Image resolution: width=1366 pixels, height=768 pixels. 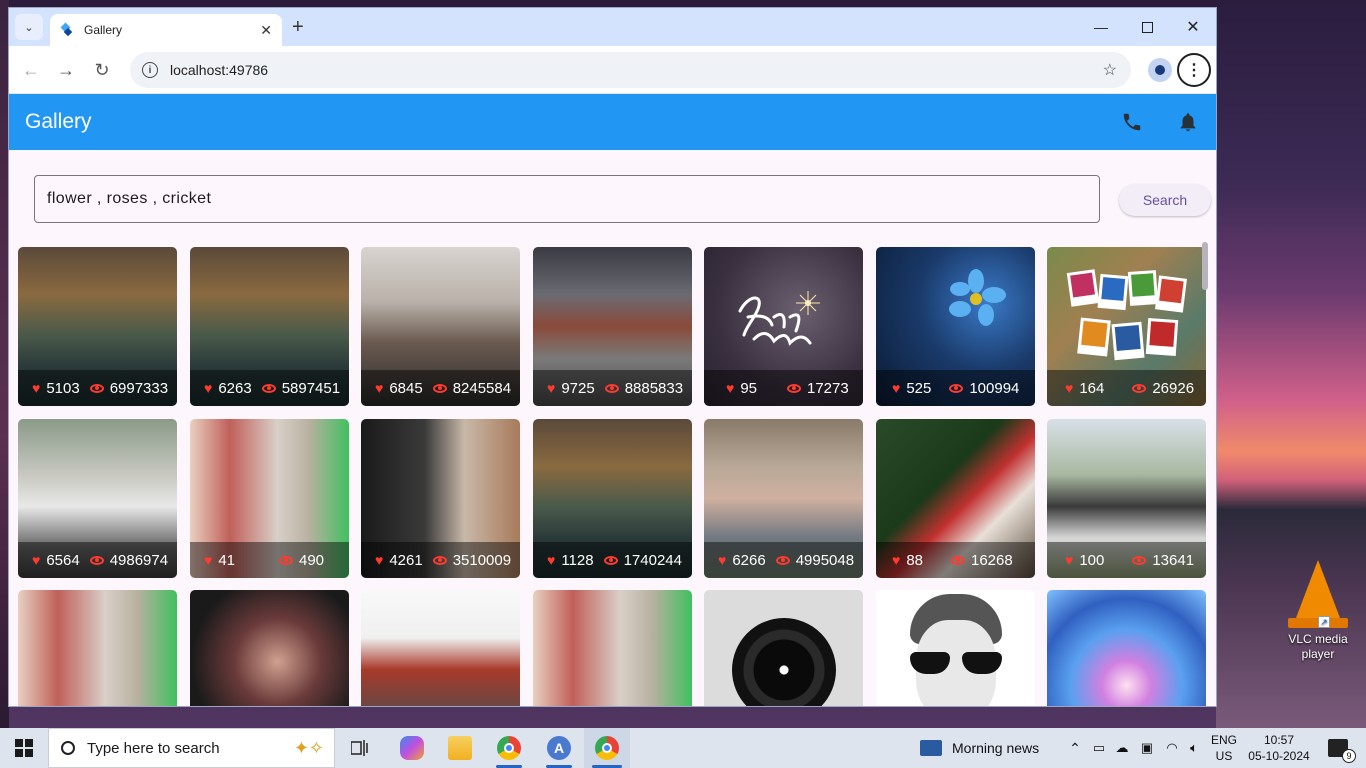 I want to click on card-stats: ♥ 6263 5897451, so click(x=269, y=388).